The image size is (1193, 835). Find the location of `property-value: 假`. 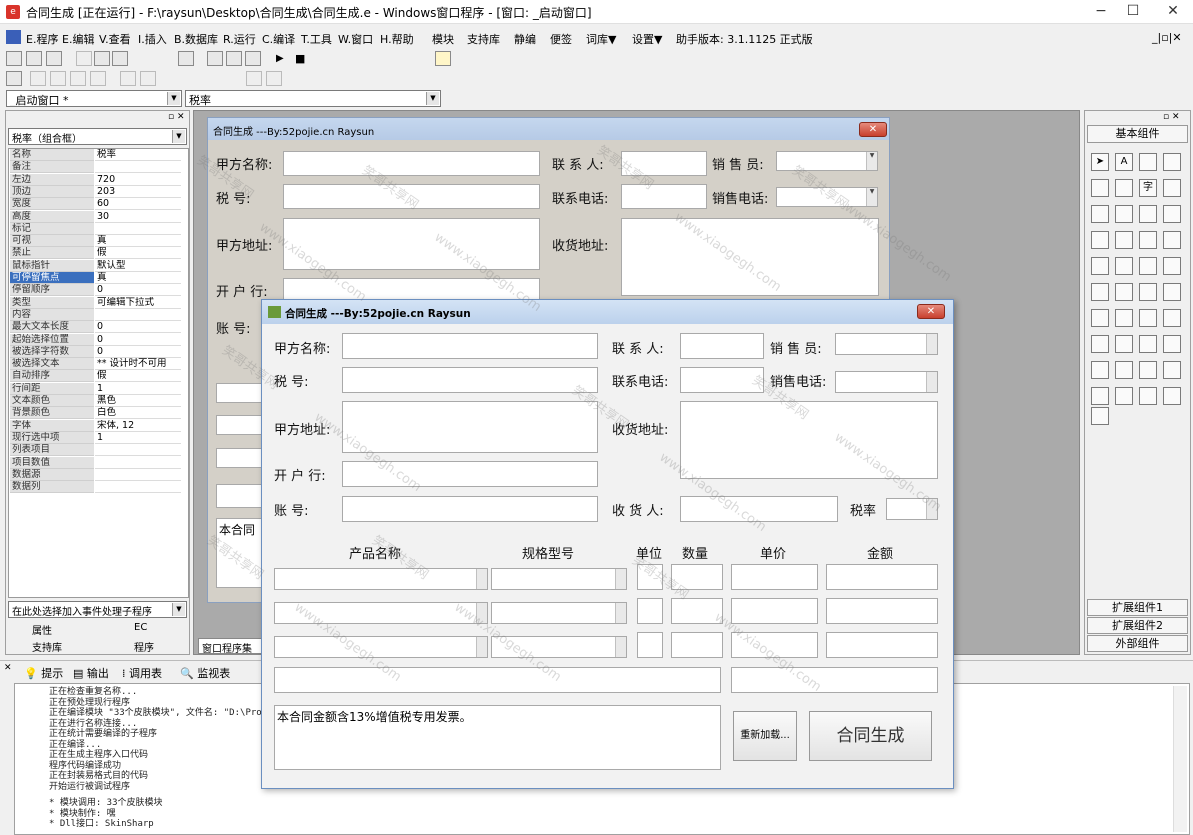

property-value: 假 is located at coordinates (138, 376).